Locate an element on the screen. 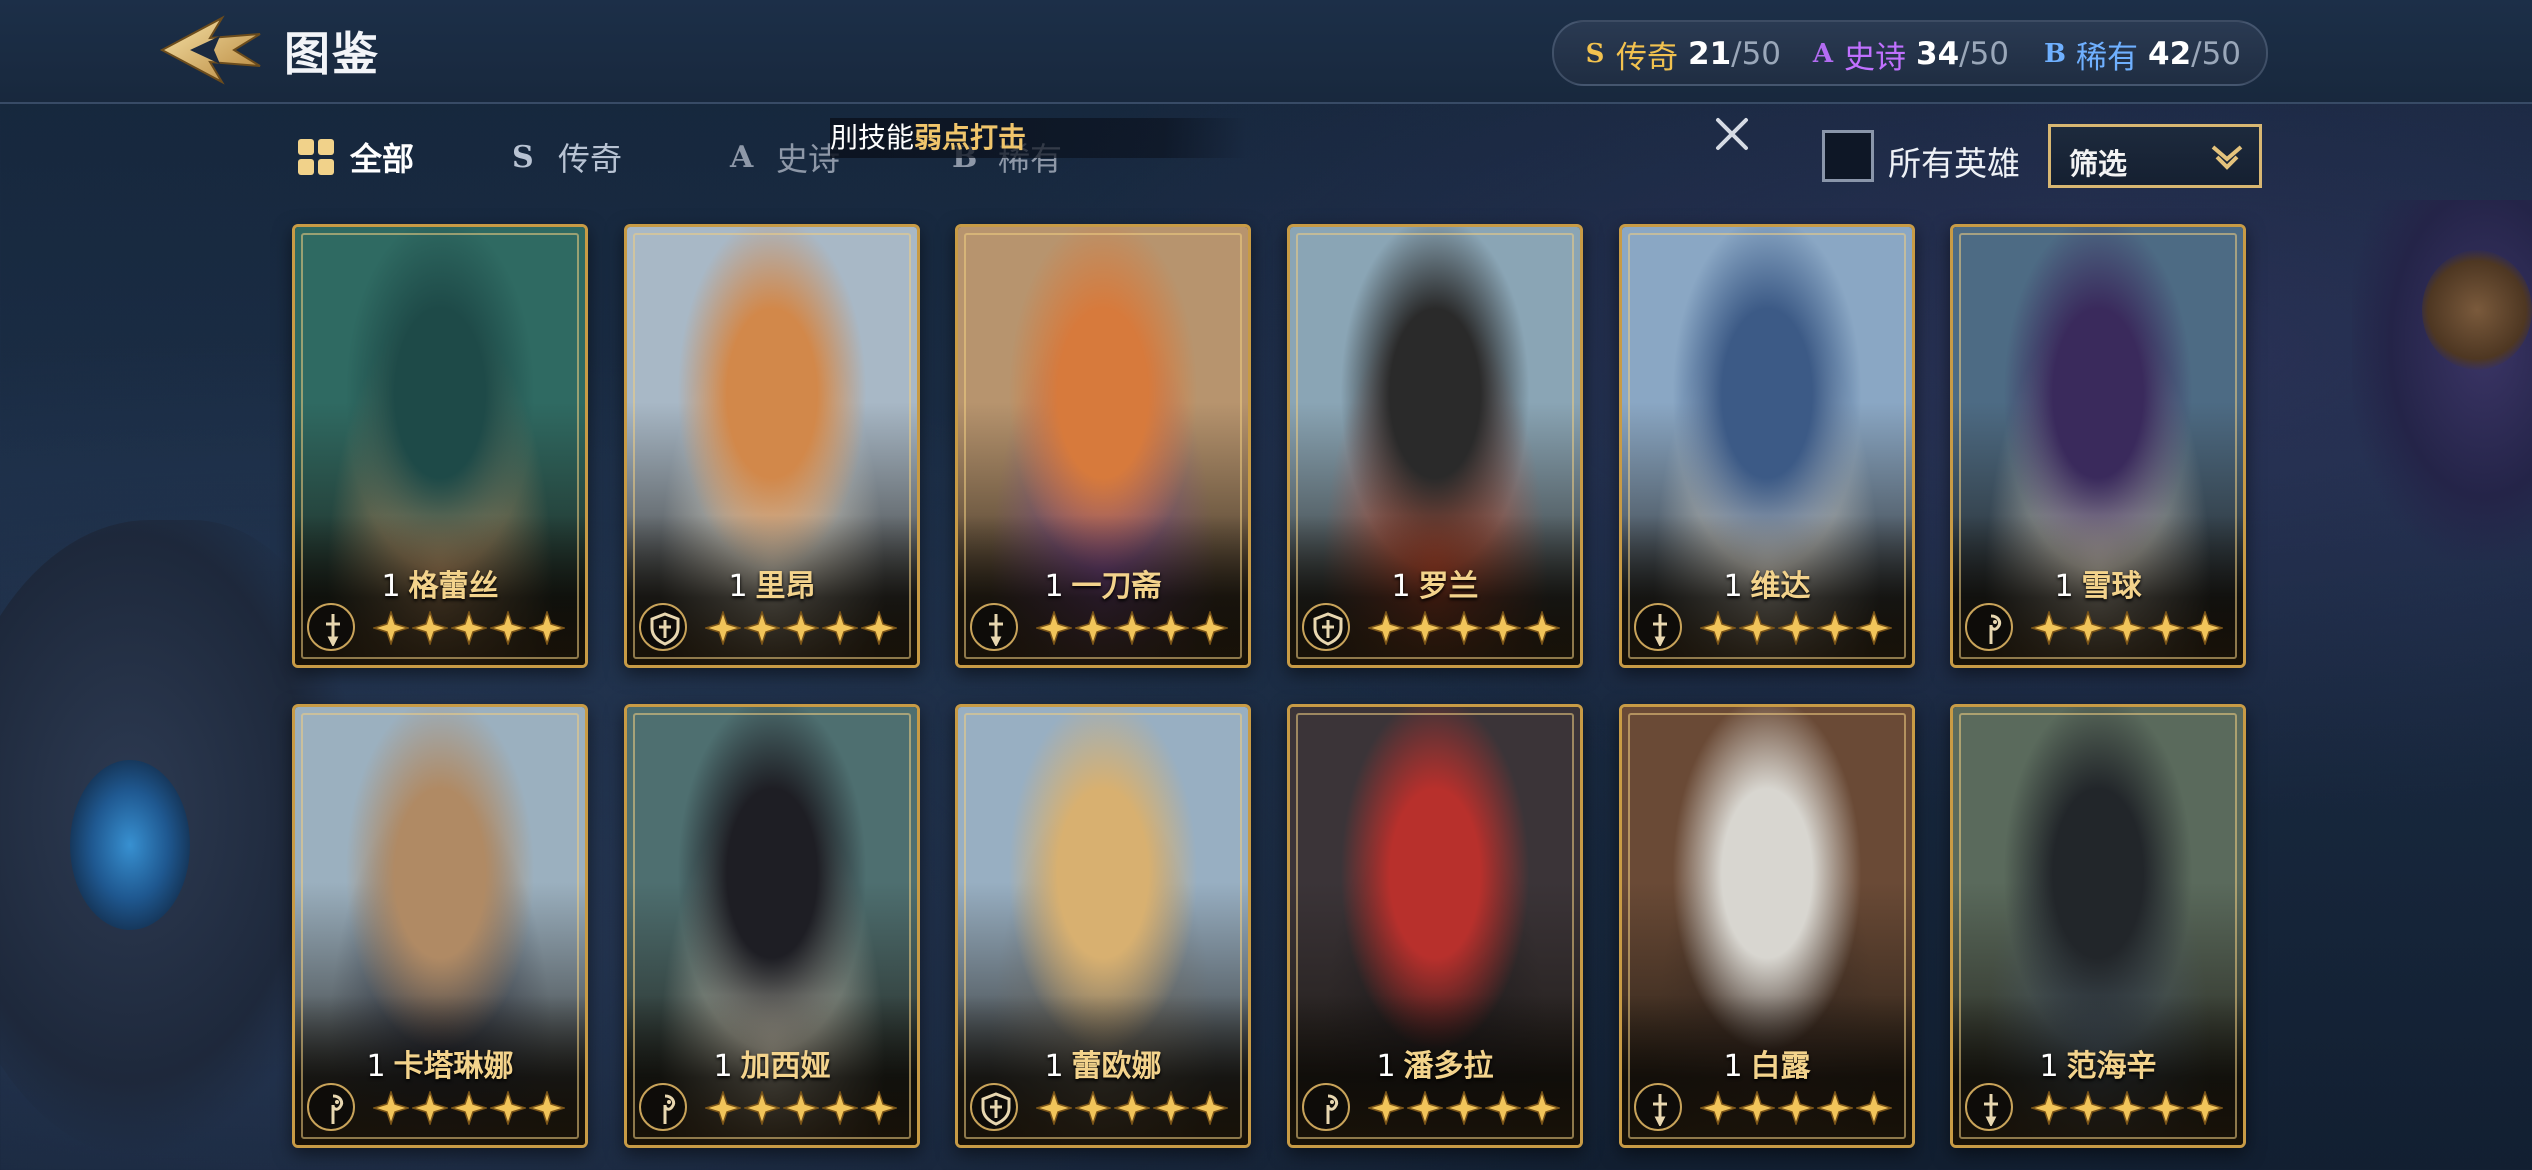  hero-name-text: 加西娅 is located at coordinates (785, 1066).